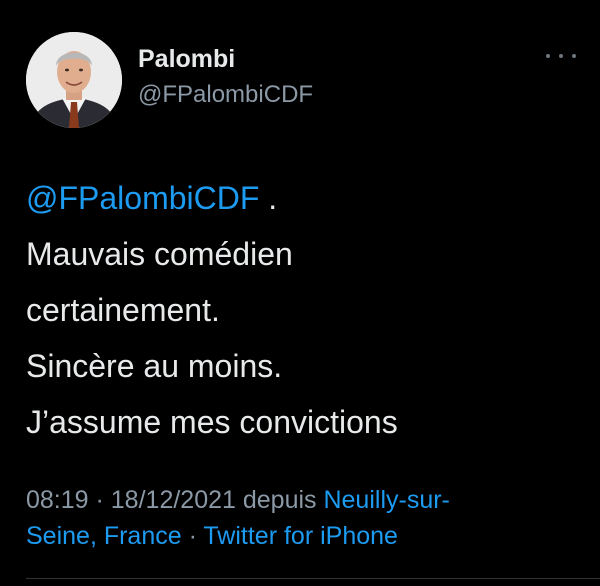  What do you see at coordinates (57, 500) in the screenshot?
I see `tweet-time: 08:19` at bounding box center [57, 500].